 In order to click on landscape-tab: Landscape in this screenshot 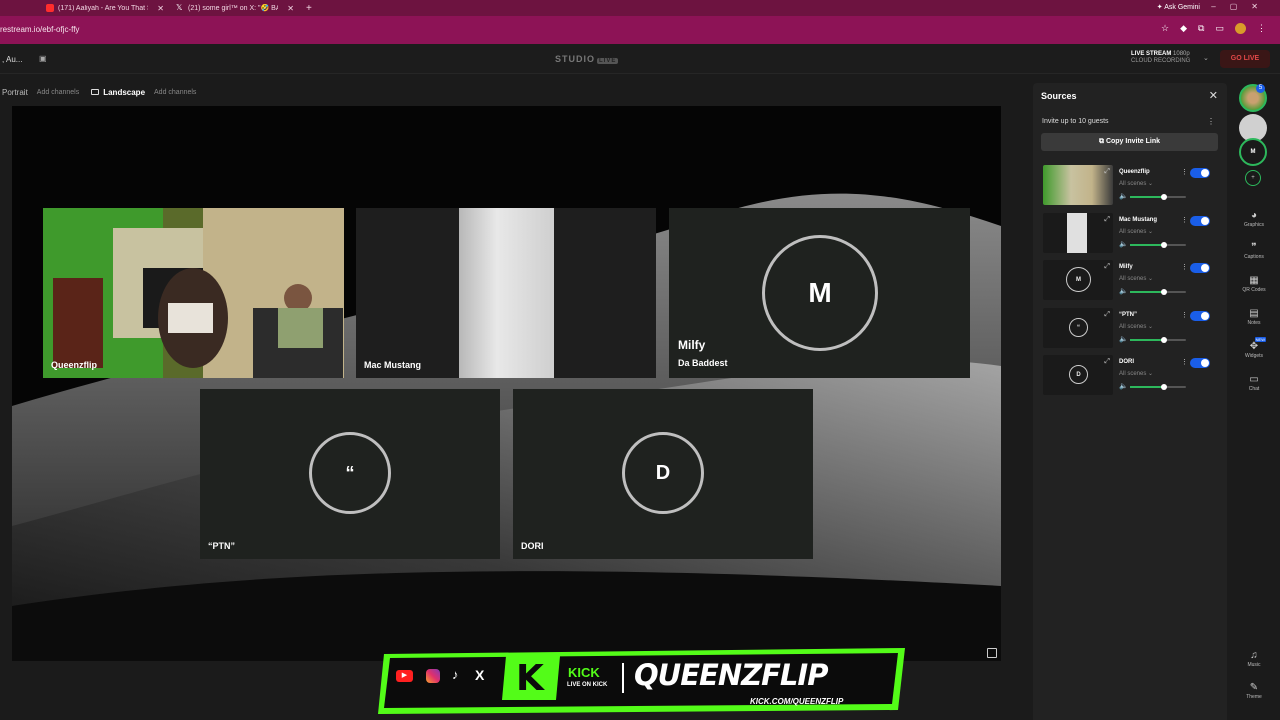, I will do `click(118, 92)`.